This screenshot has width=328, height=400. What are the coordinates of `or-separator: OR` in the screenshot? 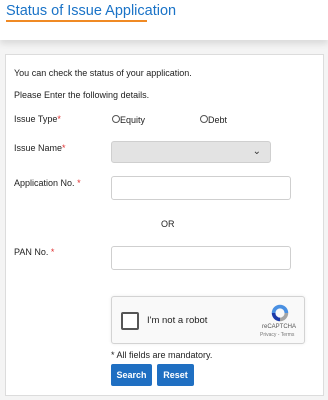 It's located at (168, 224).